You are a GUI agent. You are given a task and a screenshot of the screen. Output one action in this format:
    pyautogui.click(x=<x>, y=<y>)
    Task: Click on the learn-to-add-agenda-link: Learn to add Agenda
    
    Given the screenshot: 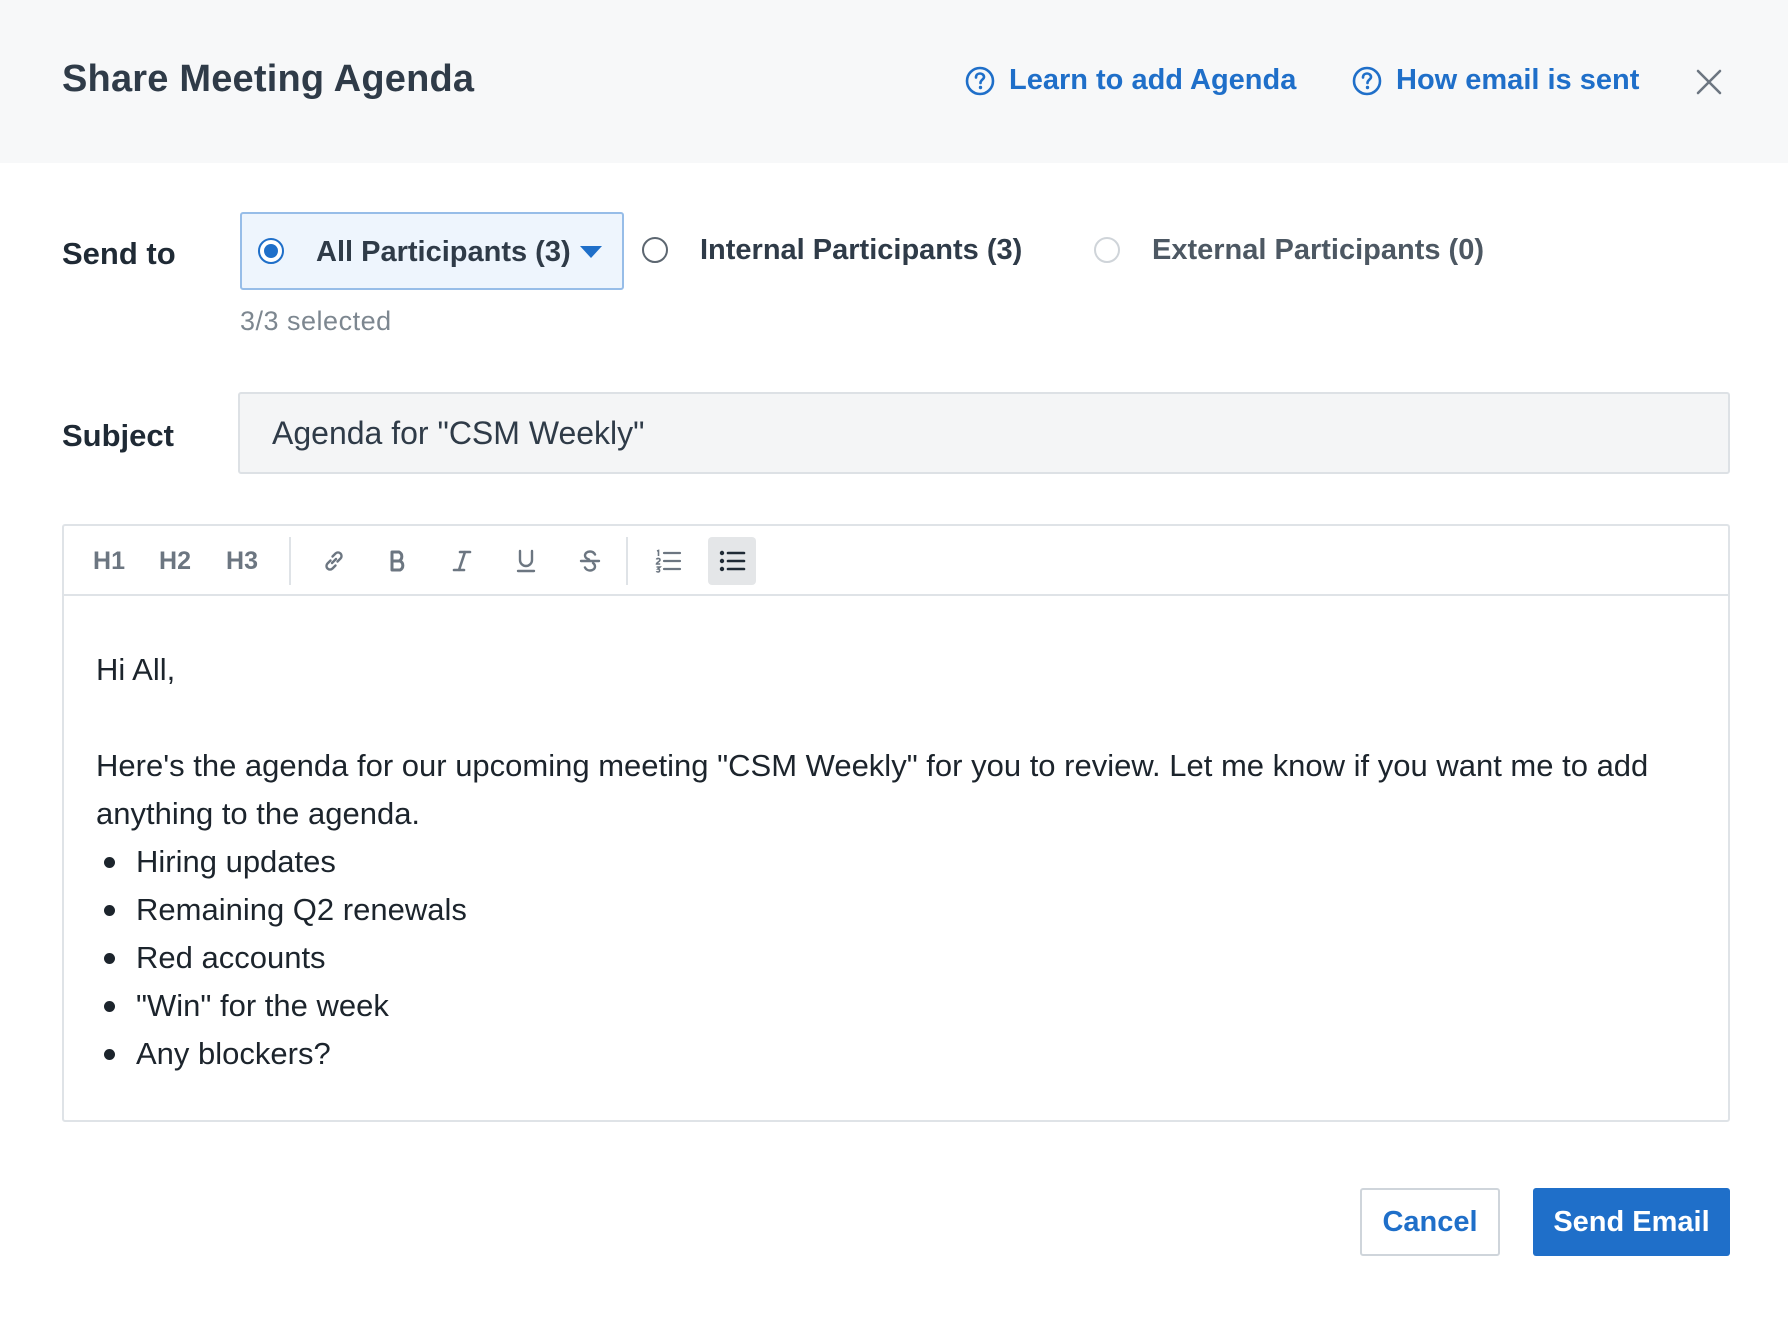 What is the action you would take?
    pyautogui.click(x=1130, y=80)
    